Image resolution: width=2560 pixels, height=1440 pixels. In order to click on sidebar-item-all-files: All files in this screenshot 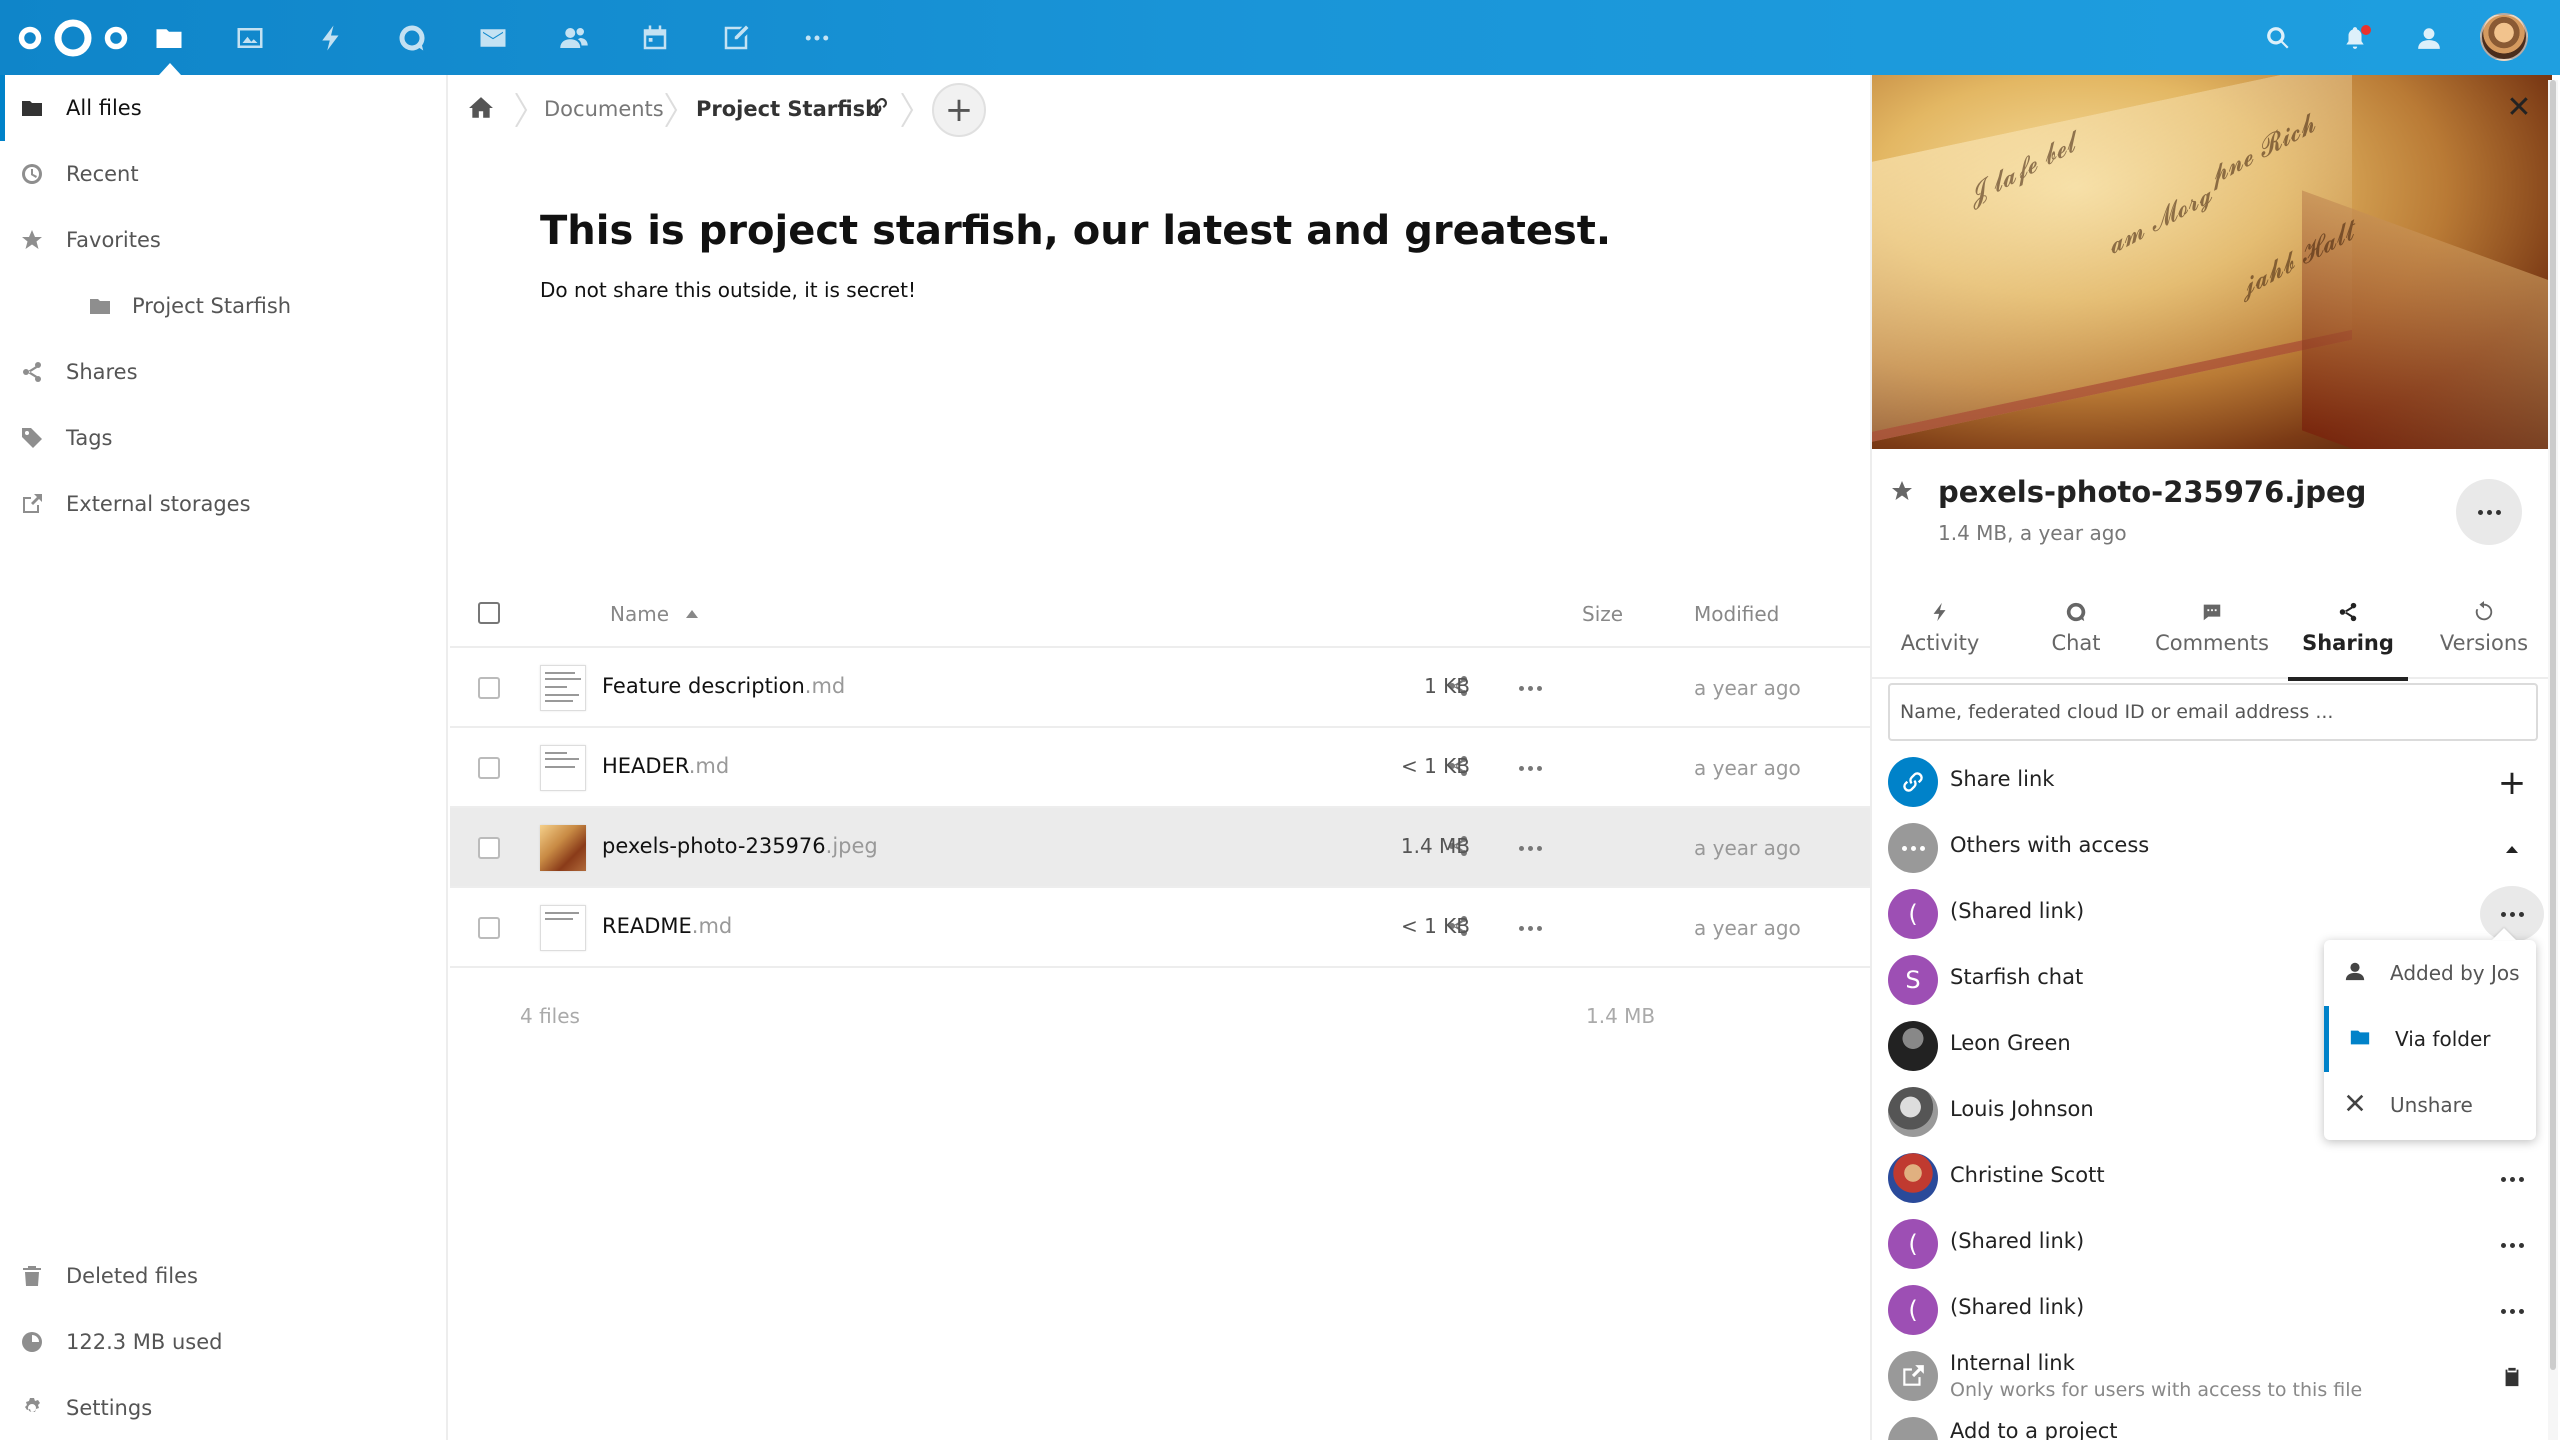, I will do `click(224, 108)`.